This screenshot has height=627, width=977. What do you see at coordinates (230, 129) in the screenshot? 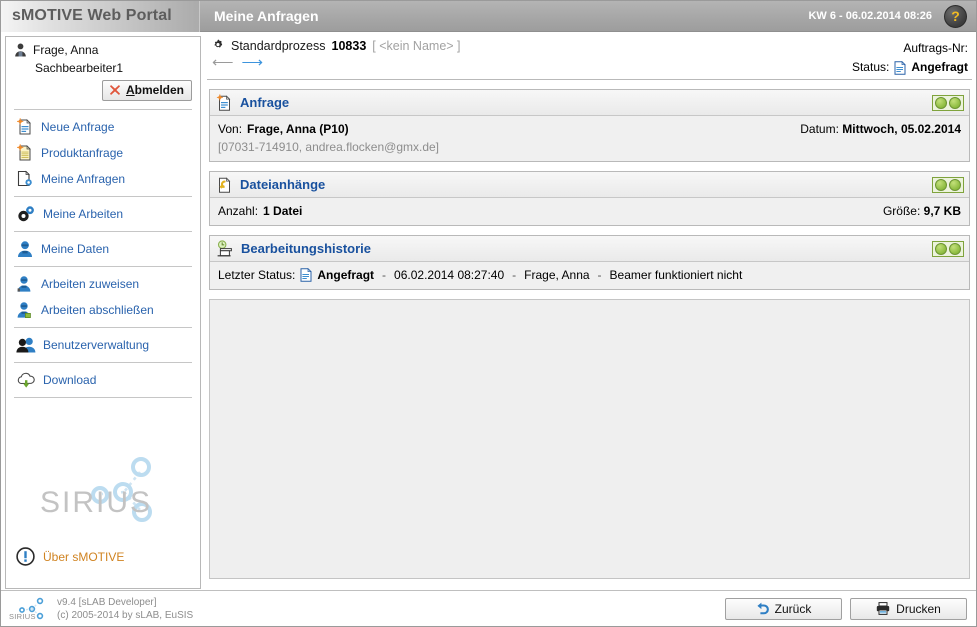
I see `from-label: Von:` at bounding box center [230, 129].